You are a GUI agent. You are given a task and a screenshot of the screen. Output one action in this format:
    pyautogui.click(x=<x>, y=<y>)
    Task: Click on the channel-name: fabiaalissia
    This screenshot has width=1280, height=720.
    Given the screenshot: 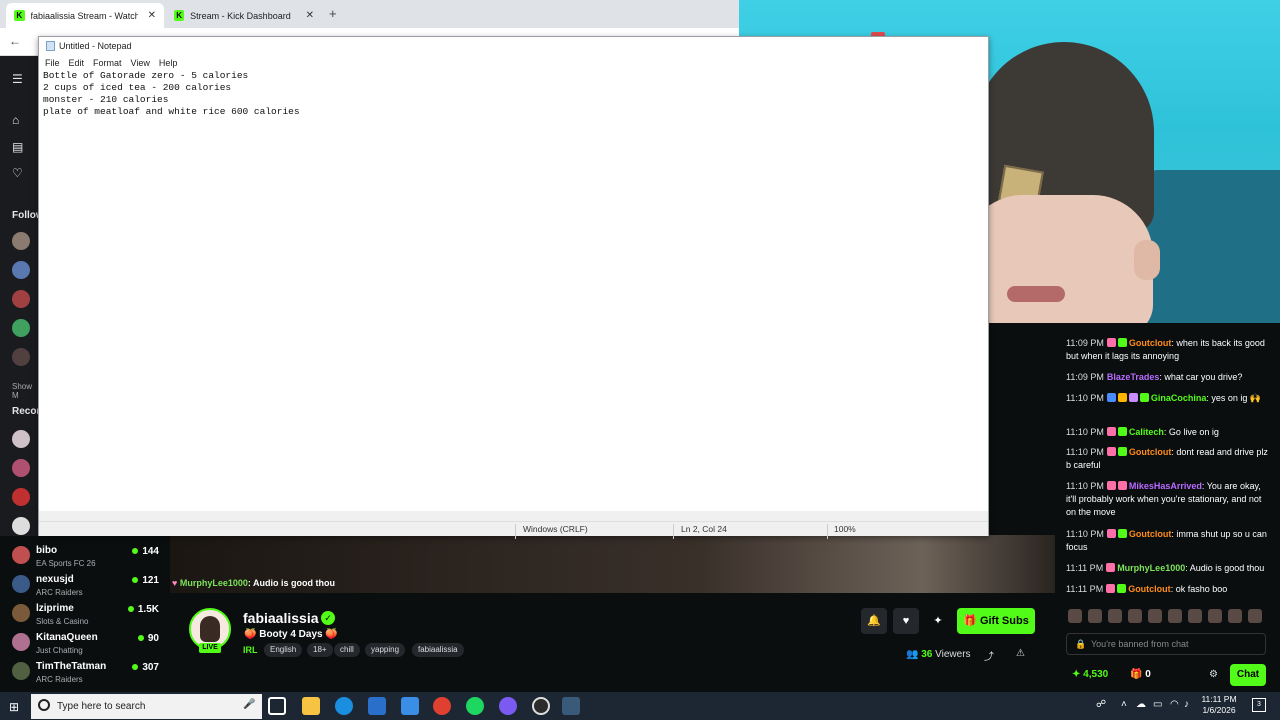 What is the action you would take?
    pyautogui.click(x=281, y=618)
    